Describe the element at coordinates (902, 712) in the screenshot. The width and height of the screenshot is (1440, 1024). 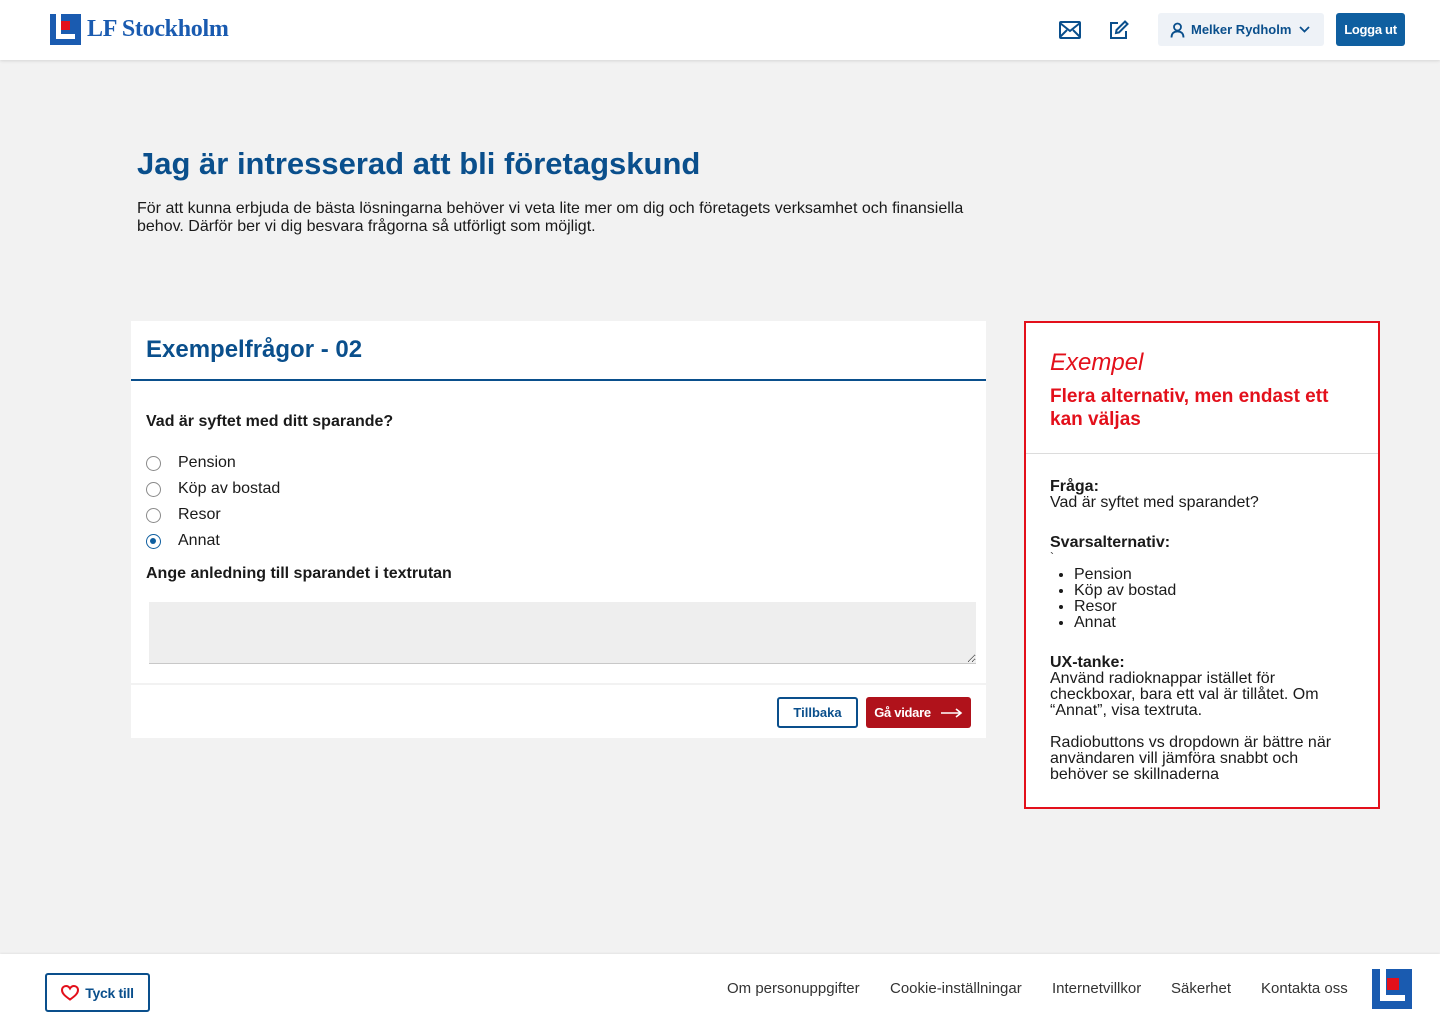
I see `next-button-label: Gå vidare` at that location.